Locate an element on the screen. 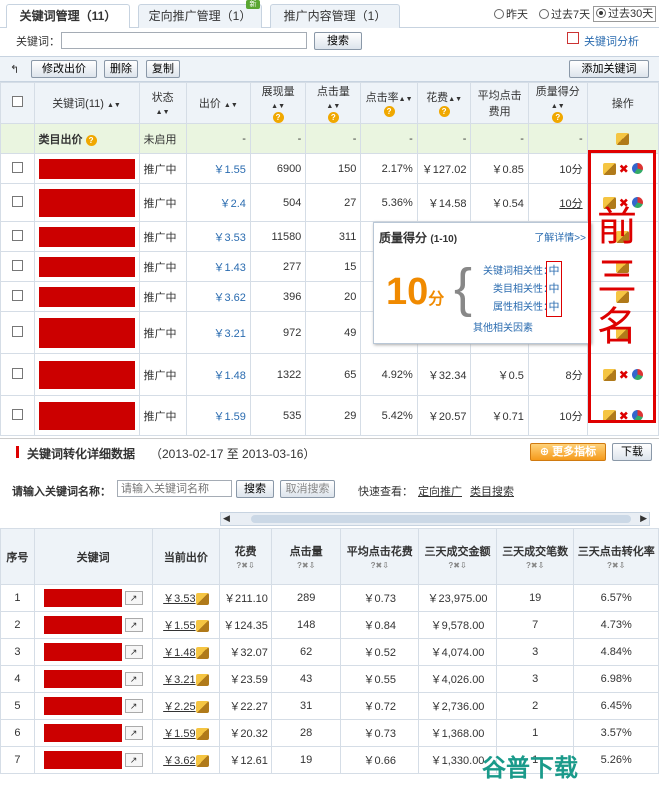 Image resolution: width=659 pixels, height=785 pixels. keyword-input is located at coordinates (184, 40).